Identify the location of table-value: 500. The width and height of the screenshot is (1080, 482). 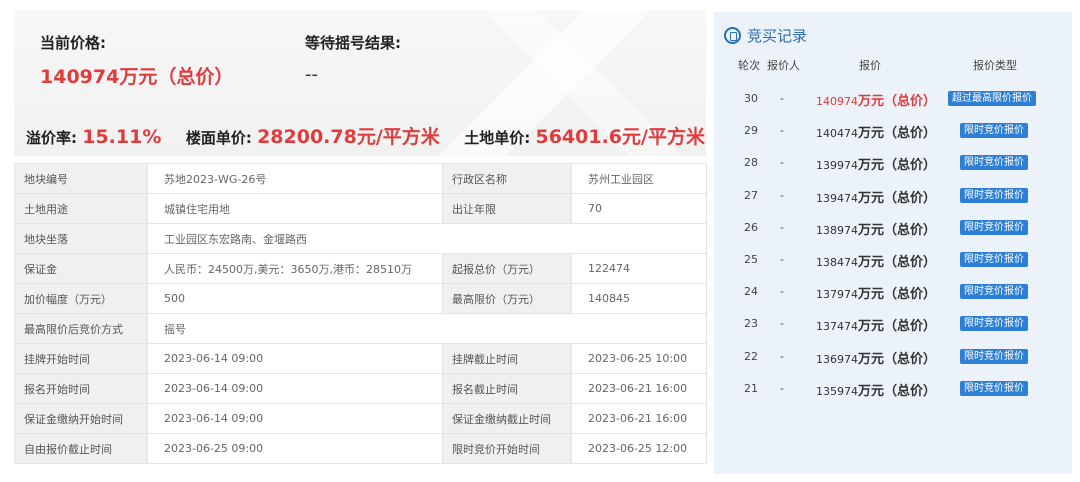
(295, 298).